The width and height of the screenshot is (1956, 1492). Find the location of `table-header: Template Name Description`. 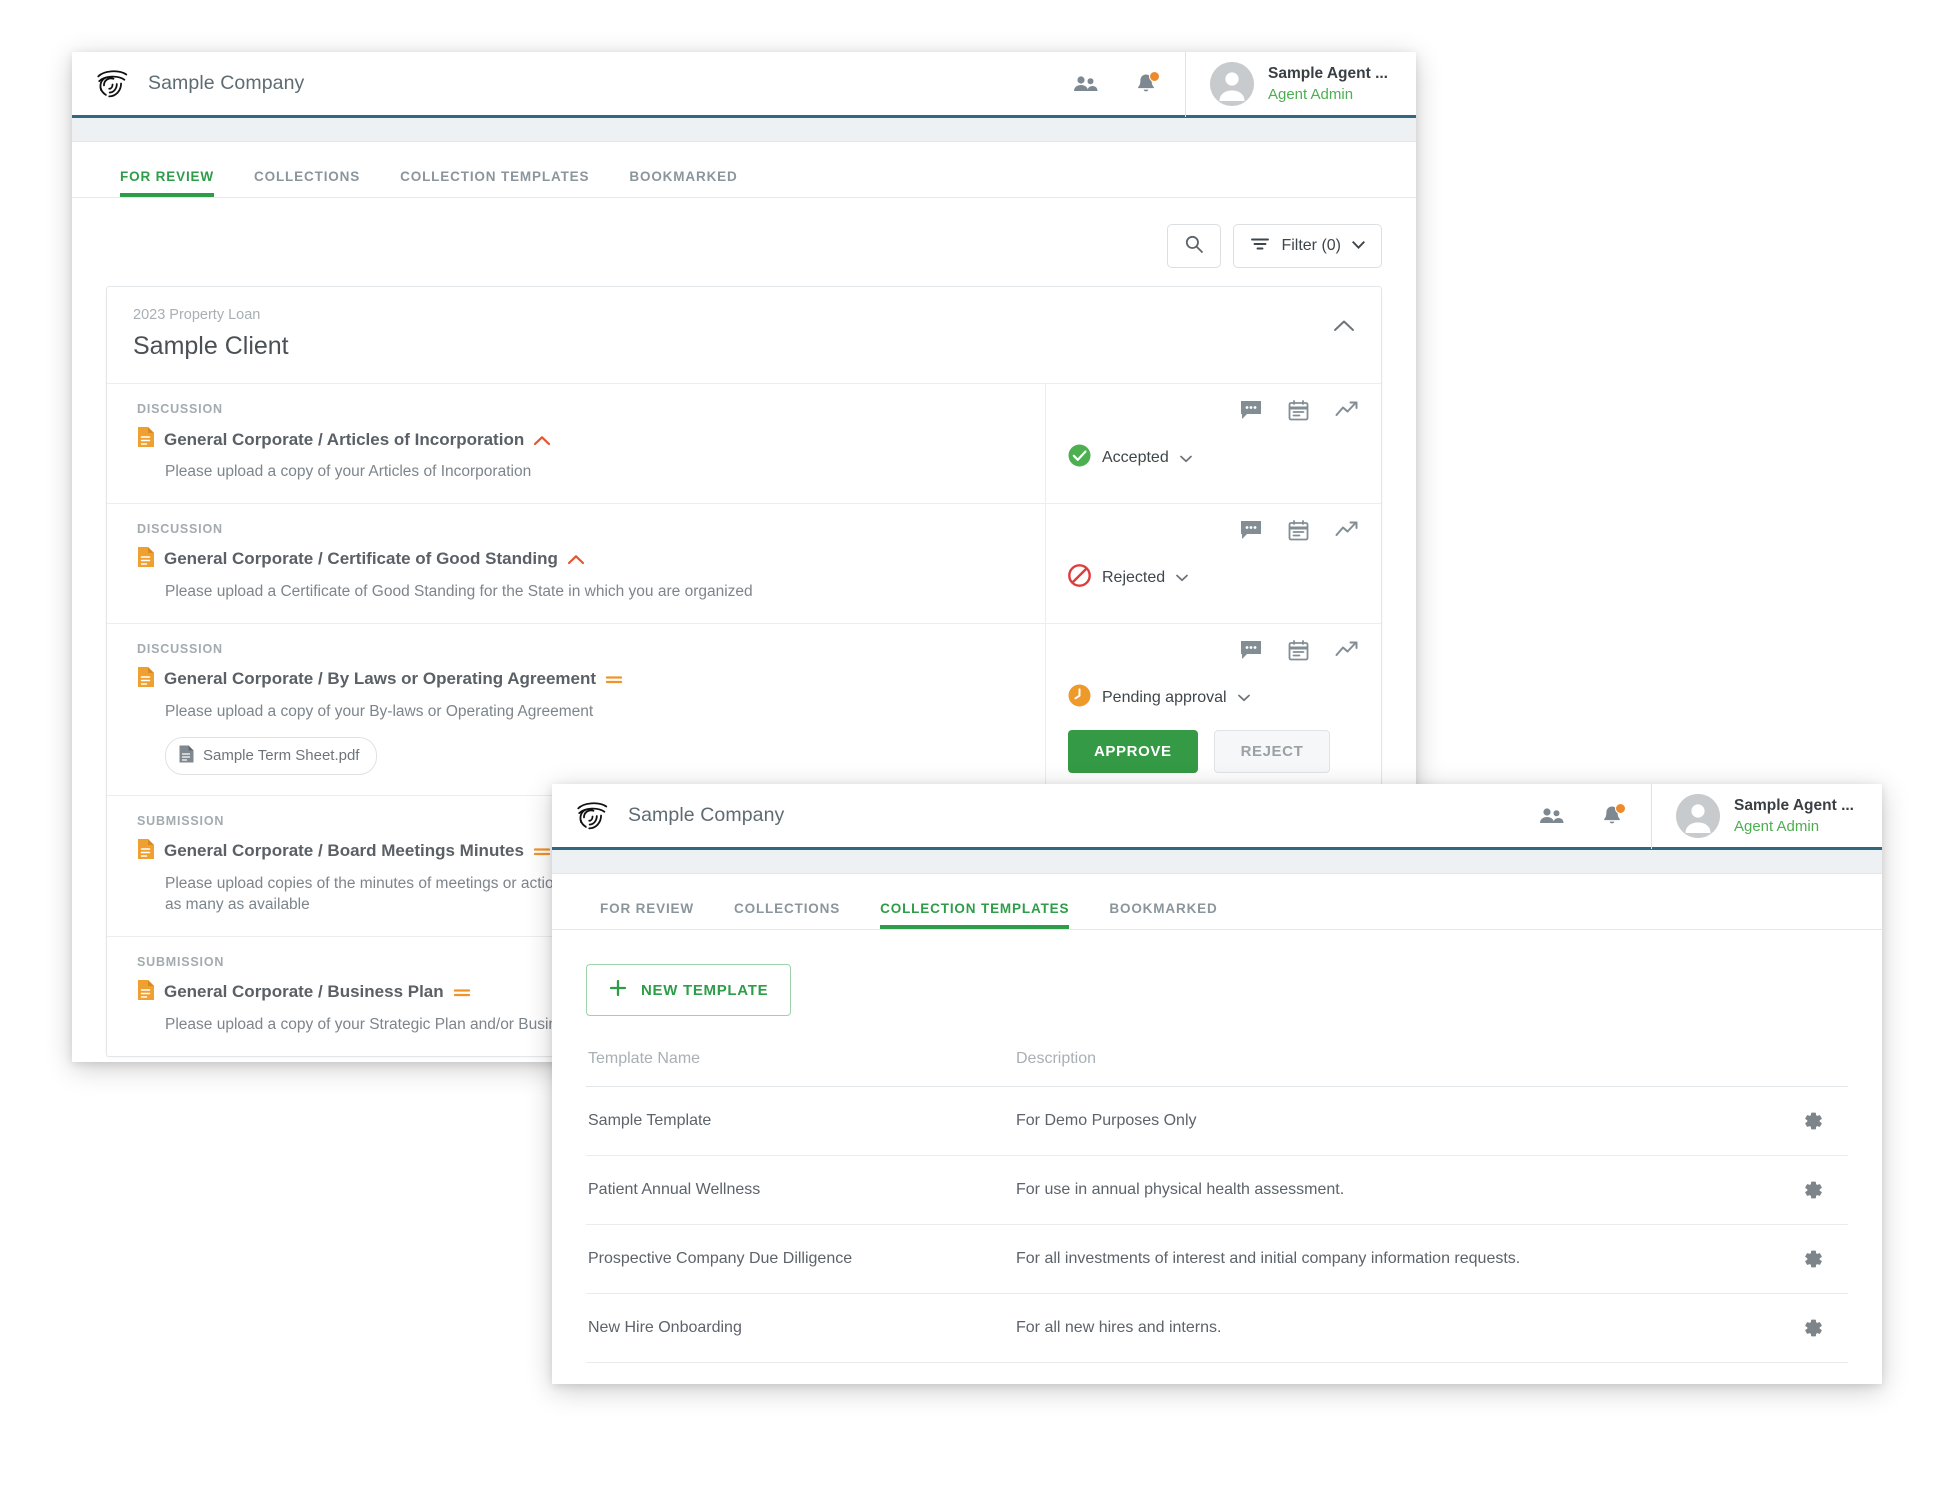

table-header: Template Name Description is located at coordinates (1217, 1068).